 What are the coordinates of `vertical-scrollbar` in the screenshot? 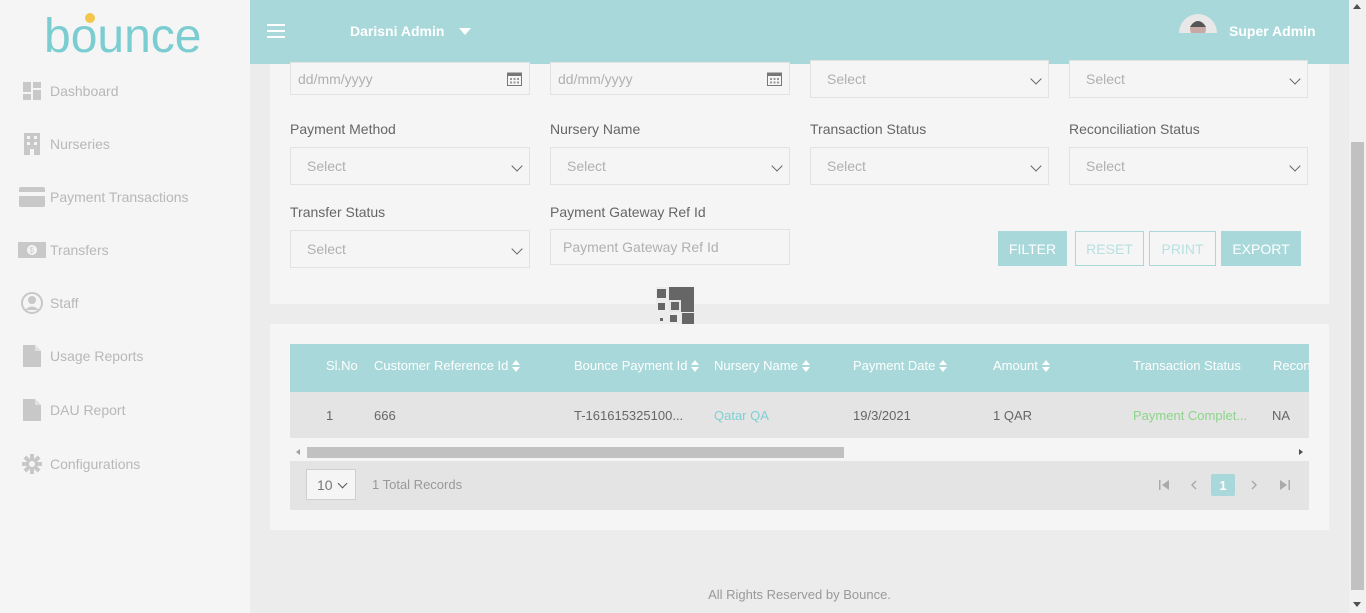 It's located at (1357, 306).